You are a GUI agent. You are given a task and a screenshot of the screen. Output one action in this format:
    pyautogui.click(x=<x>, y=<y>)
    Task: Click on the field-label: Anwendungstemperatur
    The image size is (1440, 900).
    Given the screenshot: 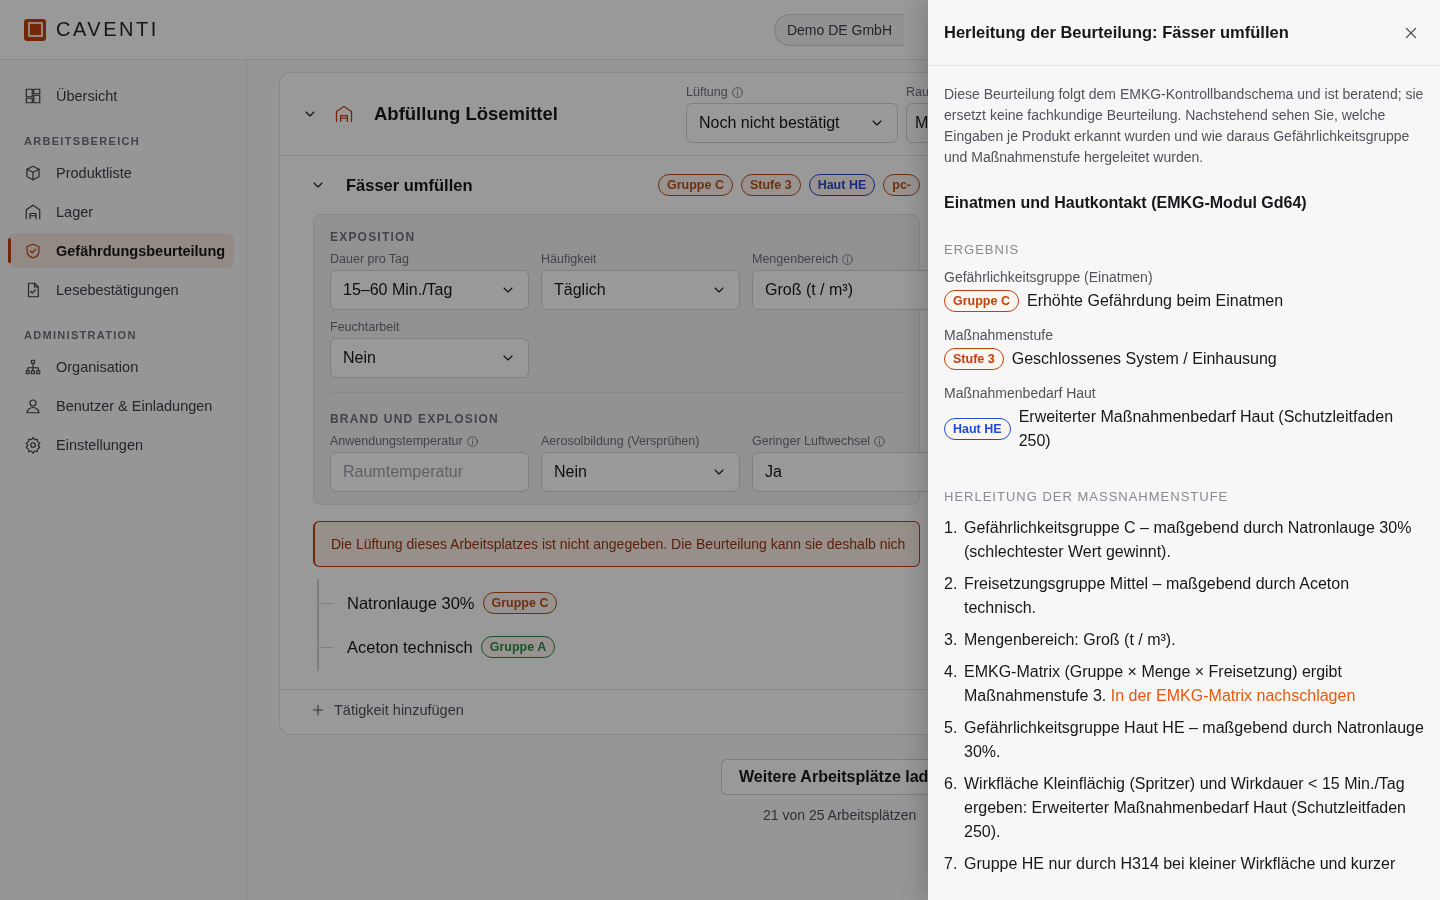 What is the action you would take?
    pyautogui.click(x=429, y=441)
    